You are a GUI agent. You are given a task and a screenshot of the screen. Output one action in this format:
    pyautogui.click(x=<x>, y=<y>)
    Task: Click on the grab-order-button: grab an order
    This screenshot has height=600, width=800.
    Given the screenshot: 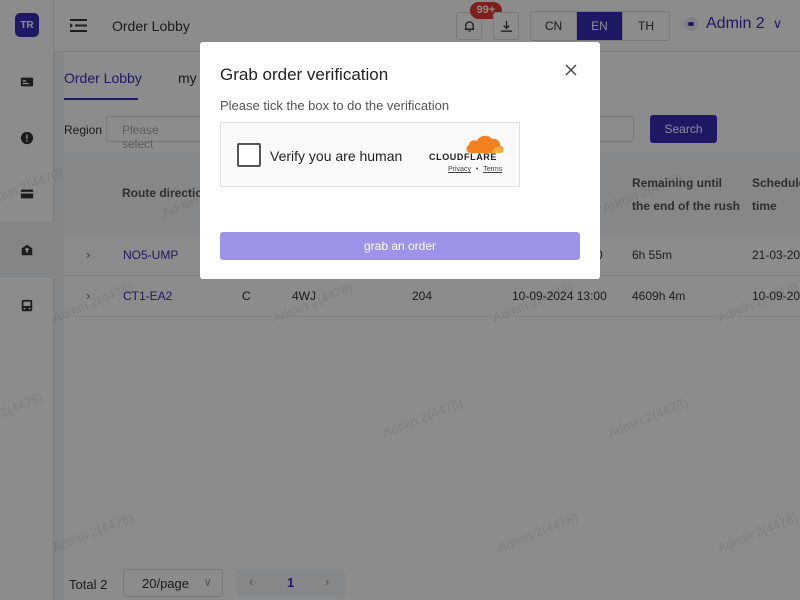 What is the action you would take?
    pyautogui.click(x=400, y=246)
    